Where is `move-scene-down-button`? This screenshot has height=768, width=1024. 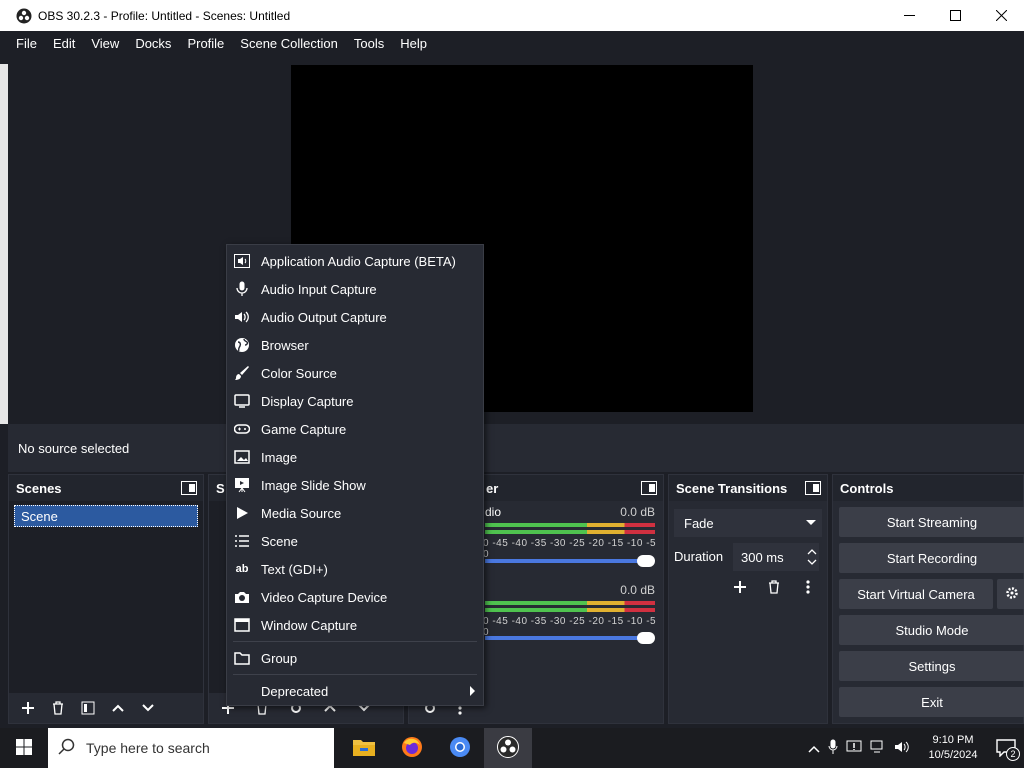
move-scene-down-button is located at coordinates (148, 708).